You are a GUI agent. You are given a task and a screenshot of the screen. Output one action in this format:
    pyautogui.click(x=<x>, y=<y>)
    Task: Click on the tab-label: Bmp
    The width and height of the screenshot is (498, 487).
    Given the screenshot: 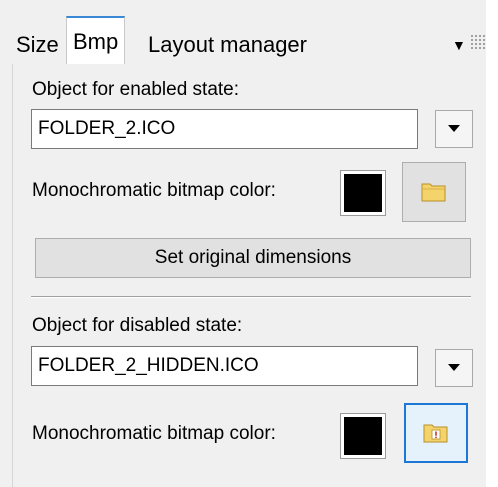 What is the action you would take?
    pyautogui.click(x=96, y=41)
    